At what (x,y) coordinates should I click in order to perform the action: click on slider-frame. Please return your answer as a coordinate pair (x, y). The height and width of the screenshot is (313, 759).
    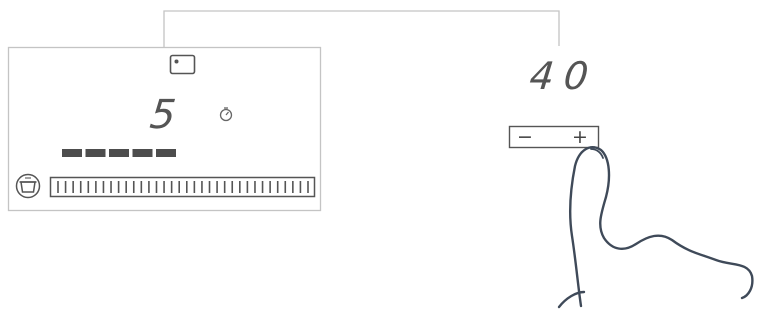
    Looking at the image, I should click on (182, 187).